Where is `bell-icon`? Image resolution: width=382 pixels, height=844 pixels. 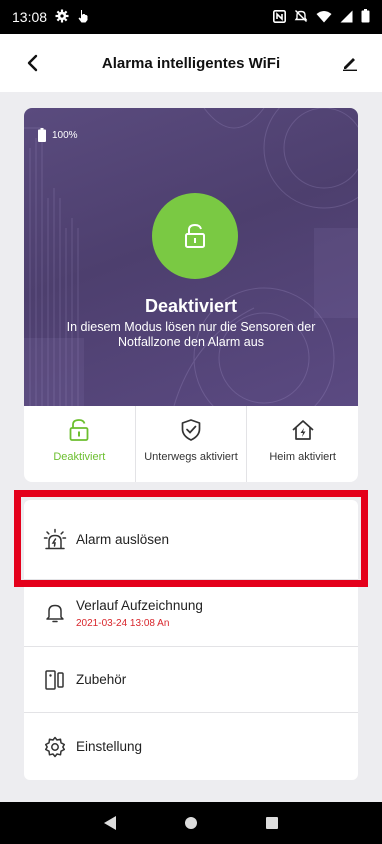 bell-icon is located at coordinates (55, 613).